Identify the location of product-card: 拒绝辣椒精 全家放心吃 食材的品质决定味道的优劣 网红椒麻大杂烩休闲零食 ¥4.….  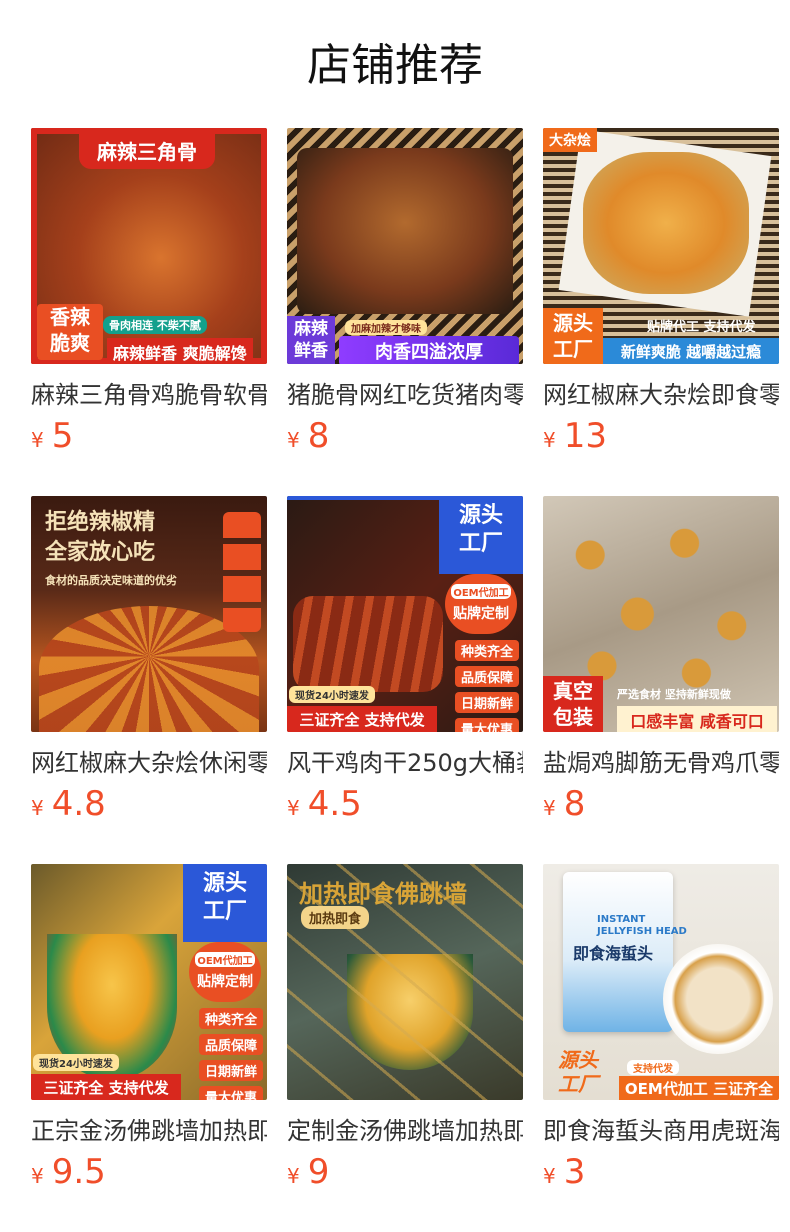
(149, 680).